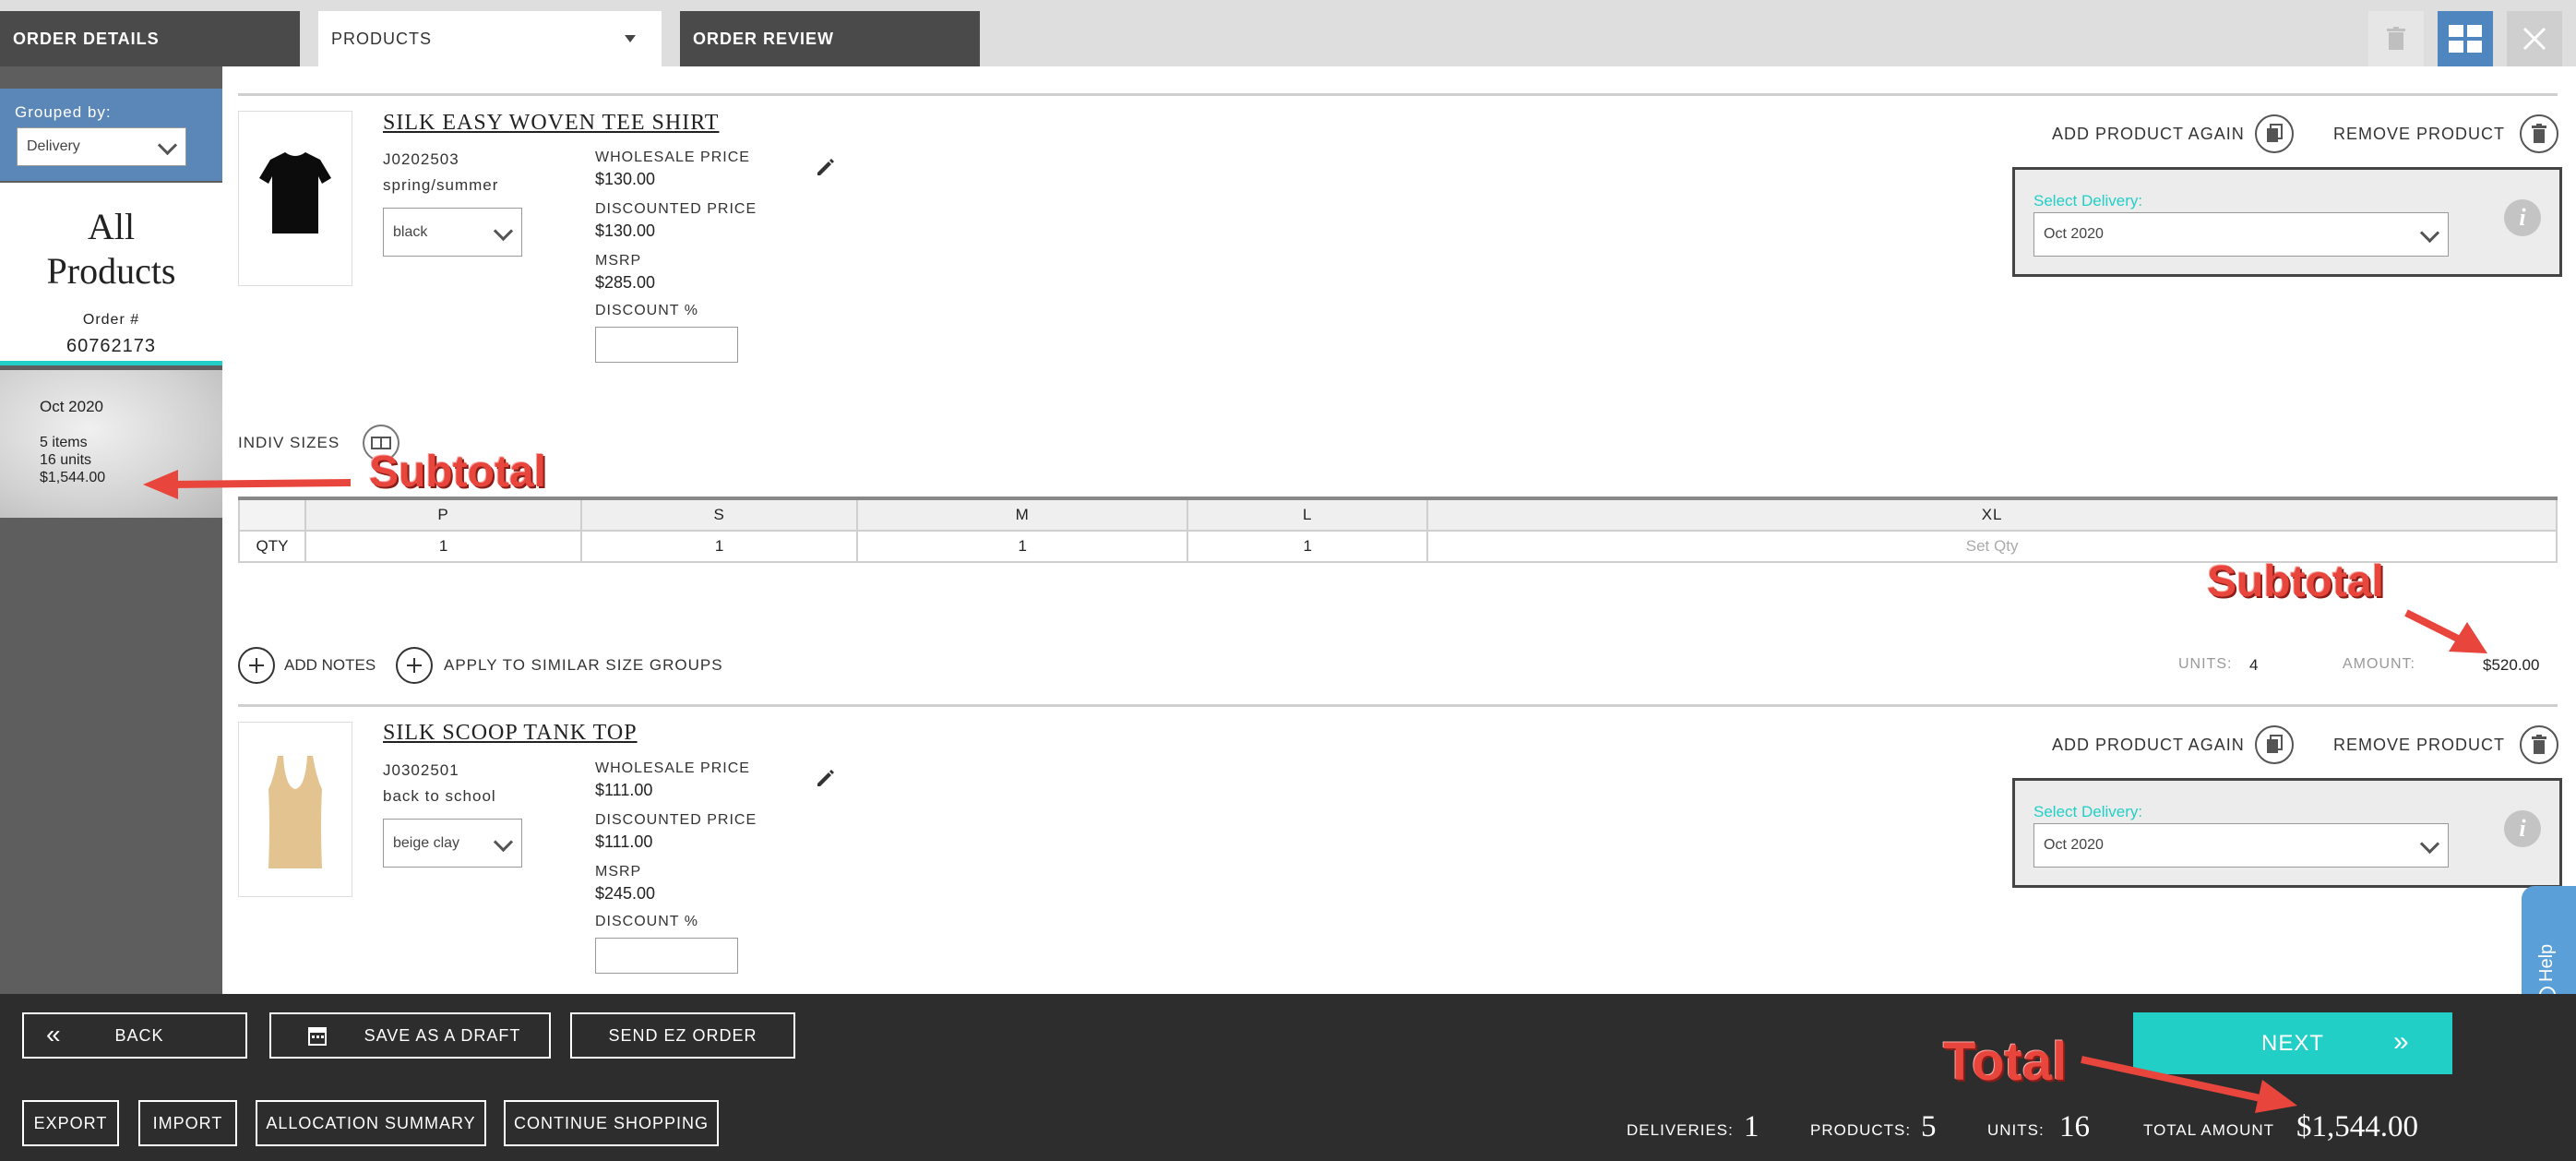  What do you see at coordinates (2088, 811) in the screenshot?
I see `select-delivery-label: Select Delivery:` at bounding box center [2088, 811].